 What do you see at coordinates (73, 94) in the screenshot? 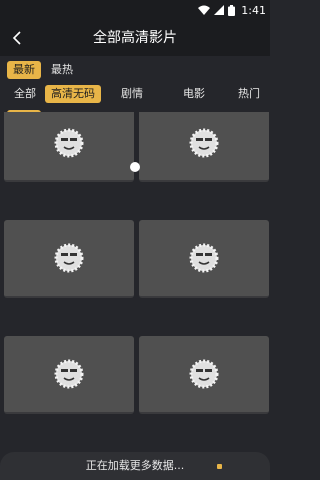
I see `category-chip-hd: 高清无码` at bounding box center [73, 94].